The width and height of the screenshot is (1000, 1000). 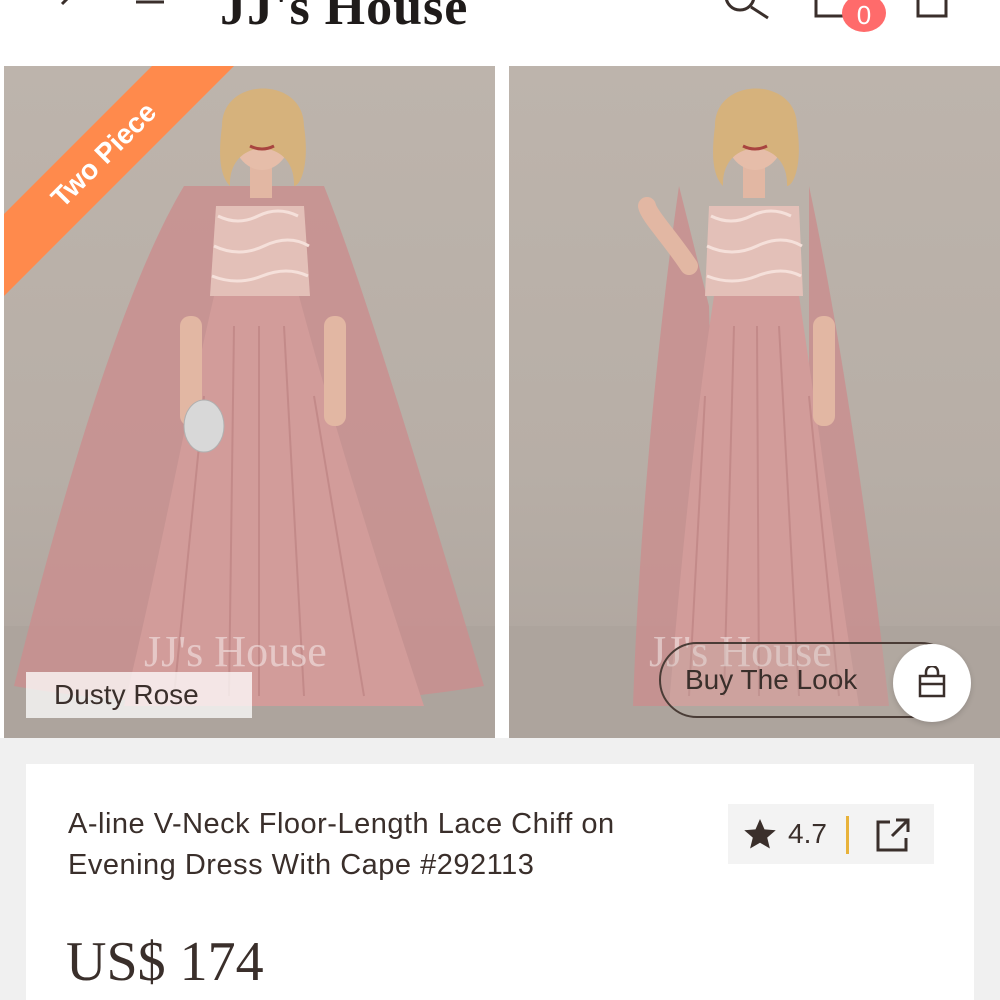 I want to click on search-icon, so click(x=748, y=11).